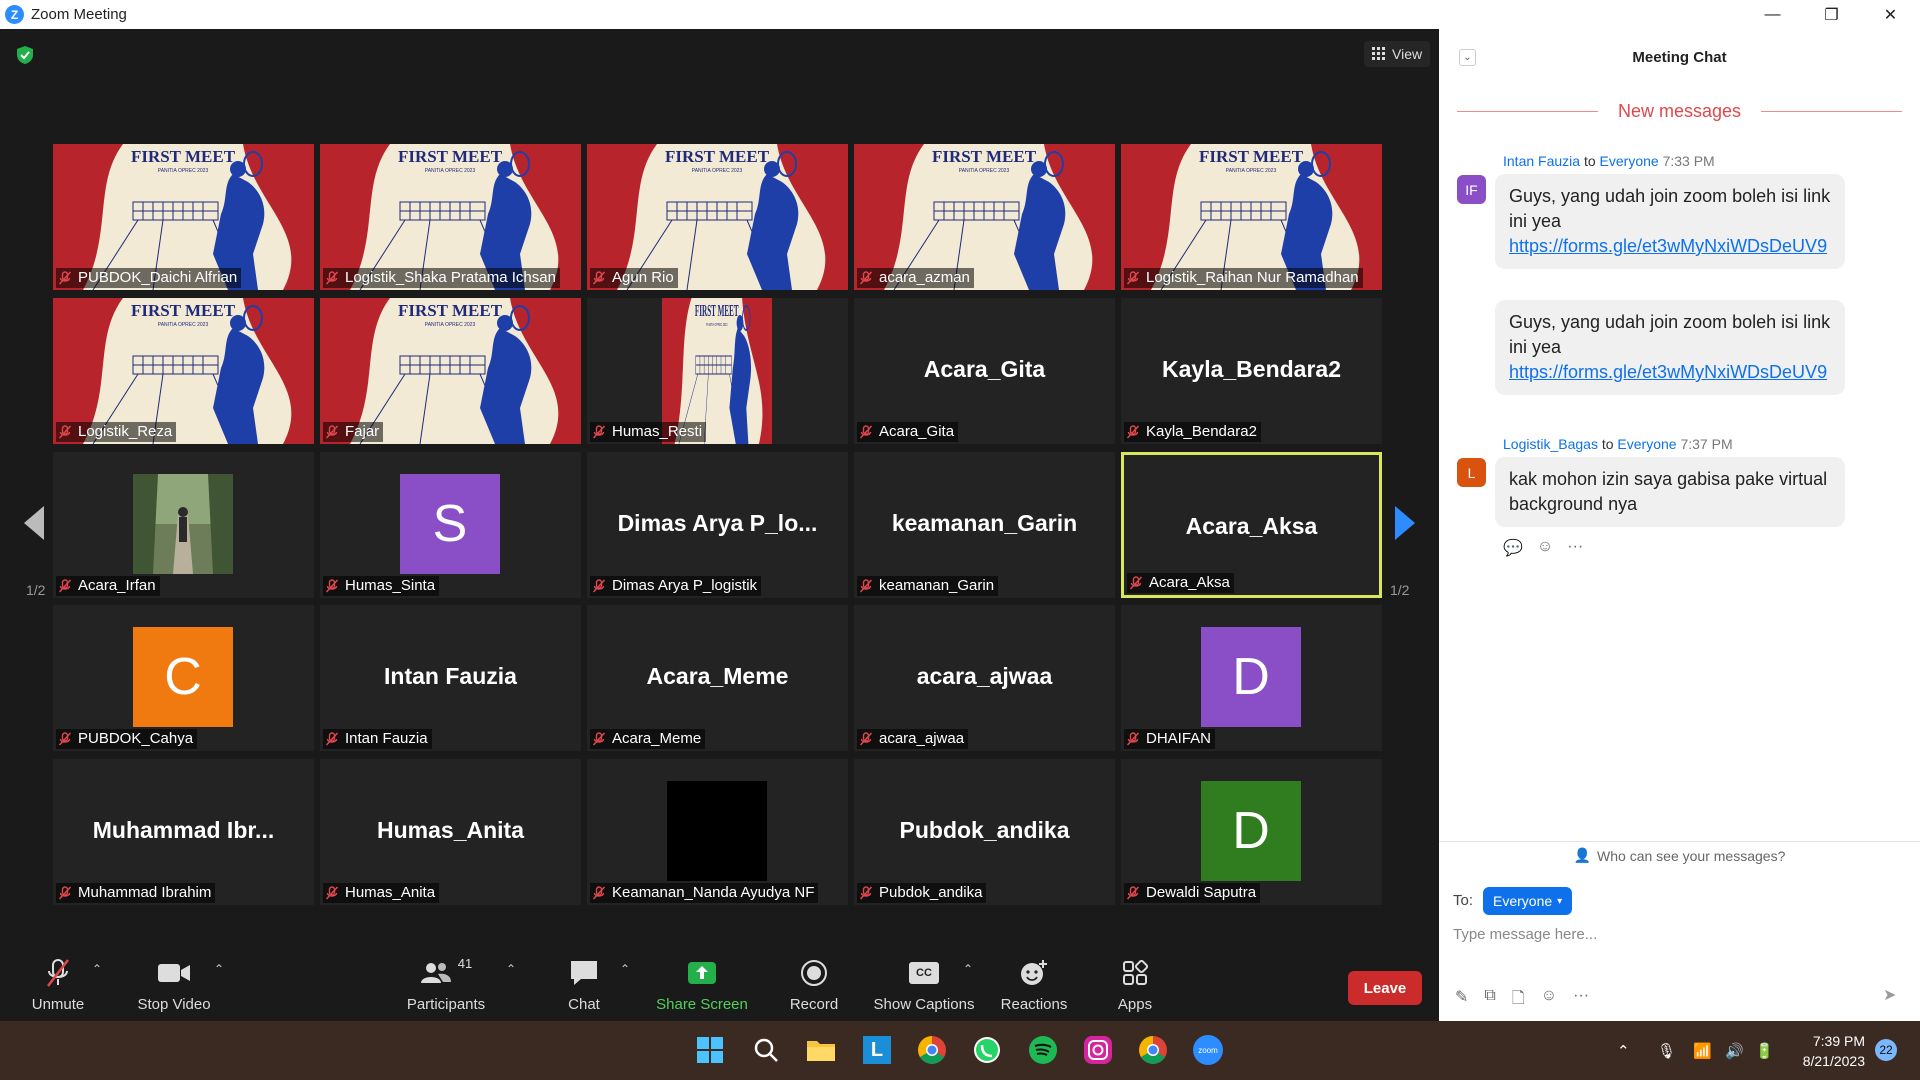 Image resolution: width=1920 pixels, height=1080 pixels. I want to click on file-explorer-icon, so click(821, 1050).